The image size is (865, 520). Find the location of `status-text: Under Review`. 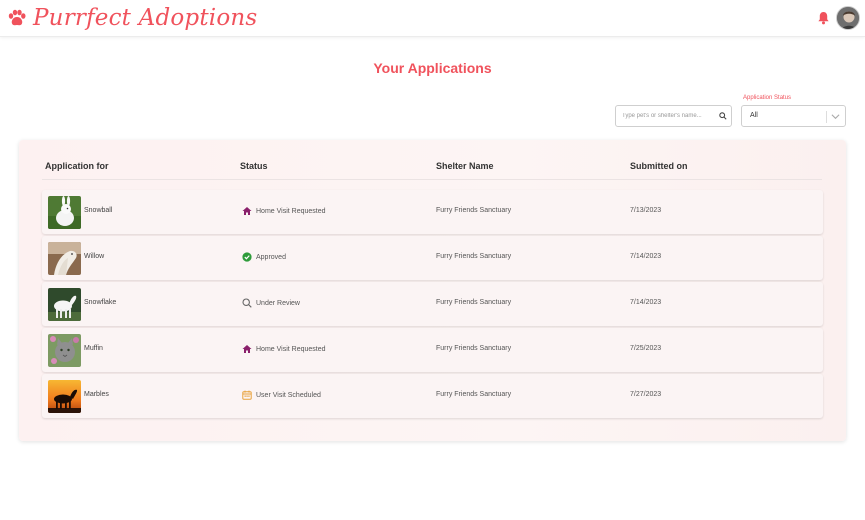

status-text: Under Review is located at coordinates (278, 303).